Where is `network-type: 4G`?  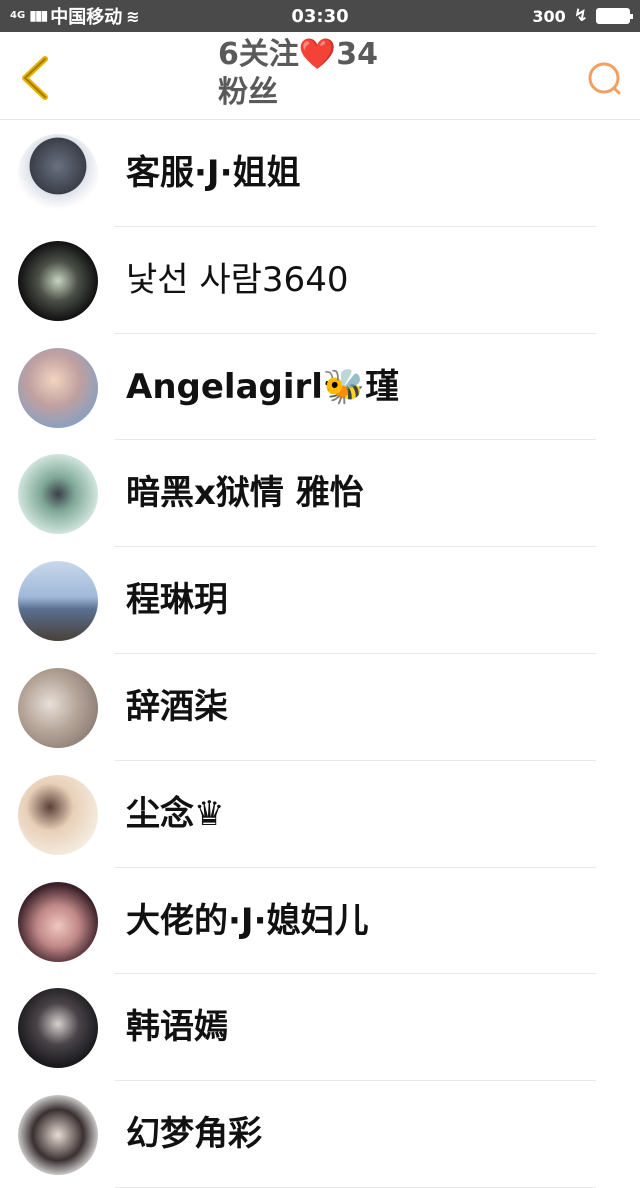
network-type: 4G is located at coordinates (17, 16).